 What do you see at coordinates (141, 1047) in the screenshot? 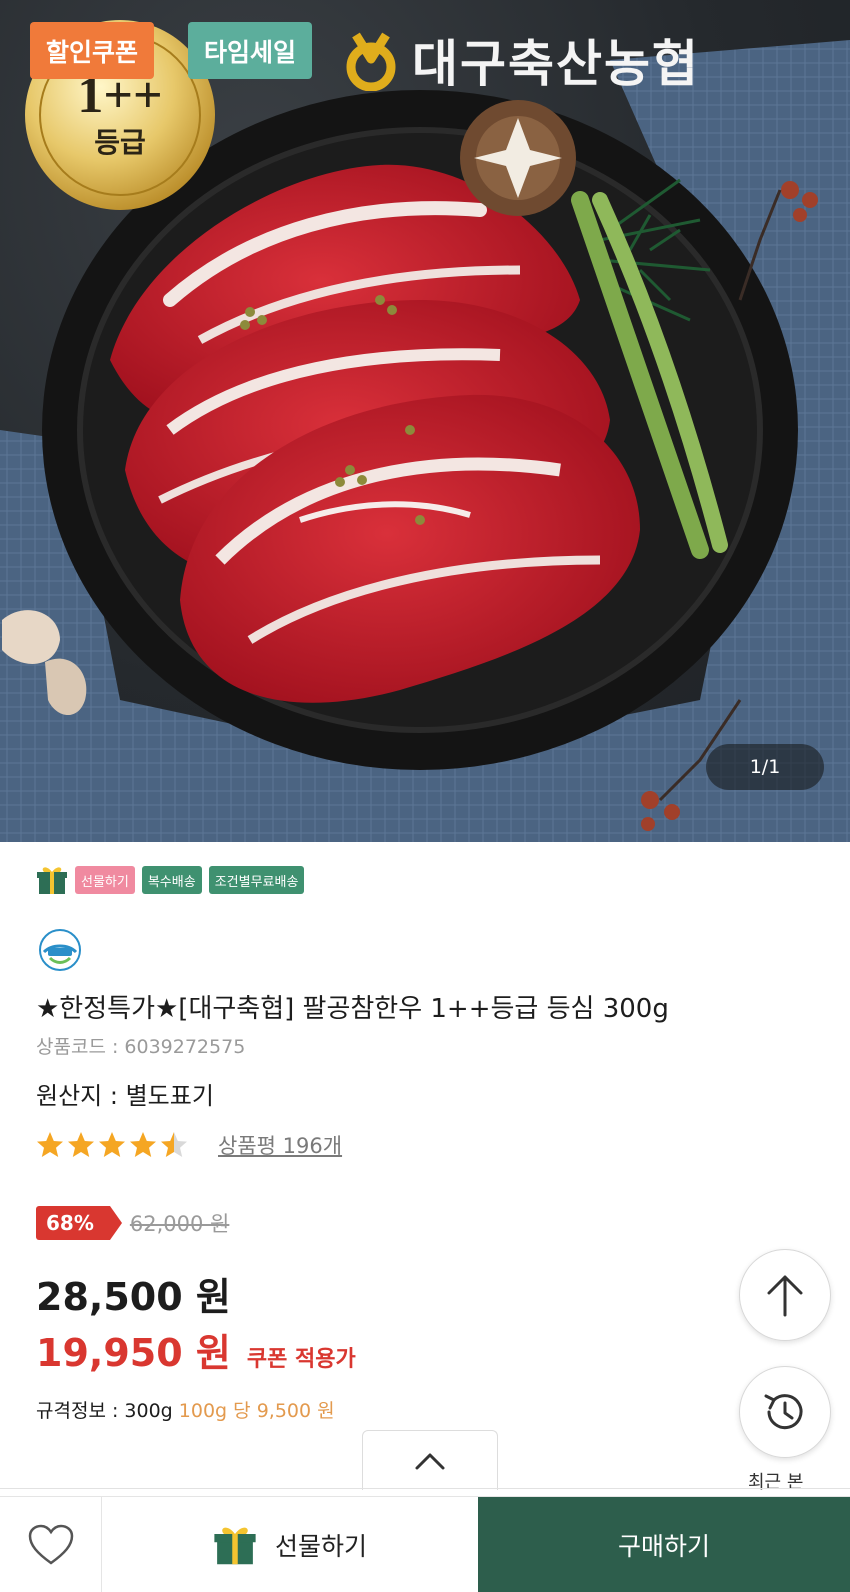
I see `product-code: 상품코드 : 6039272575` at bounding box center [141, 1047].